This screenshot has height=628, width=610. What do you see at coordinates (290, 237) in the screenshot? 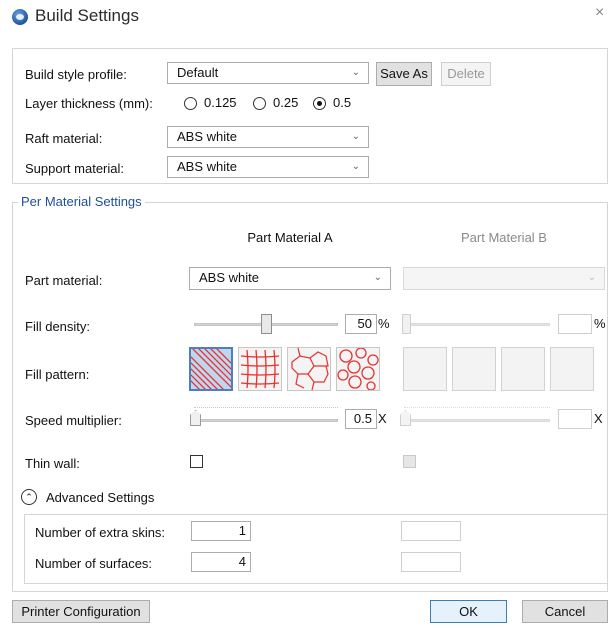
I see `part-material-a-heading: Part Material A` at bounding box center [290, 237].